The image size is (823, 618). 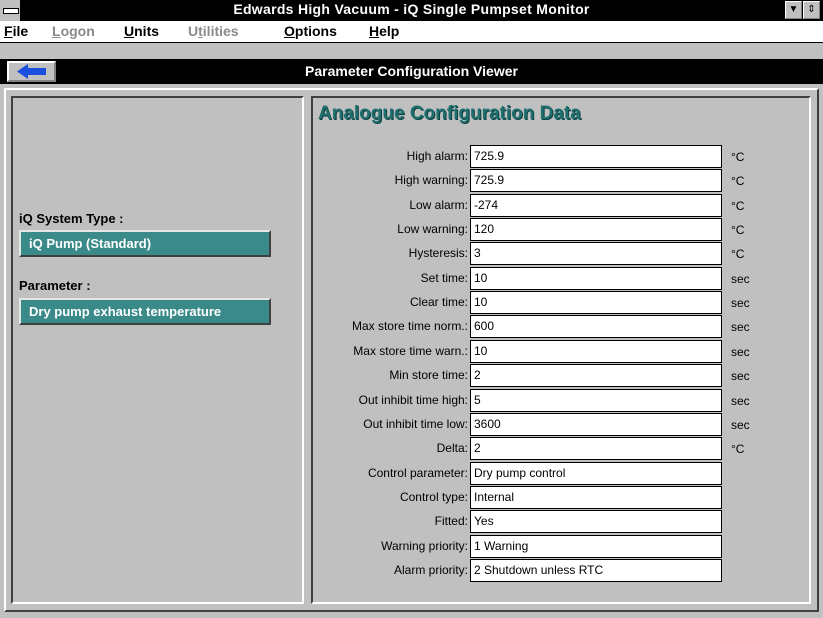 I want to click on config-row-value: 3, so click(x=596, y=253).